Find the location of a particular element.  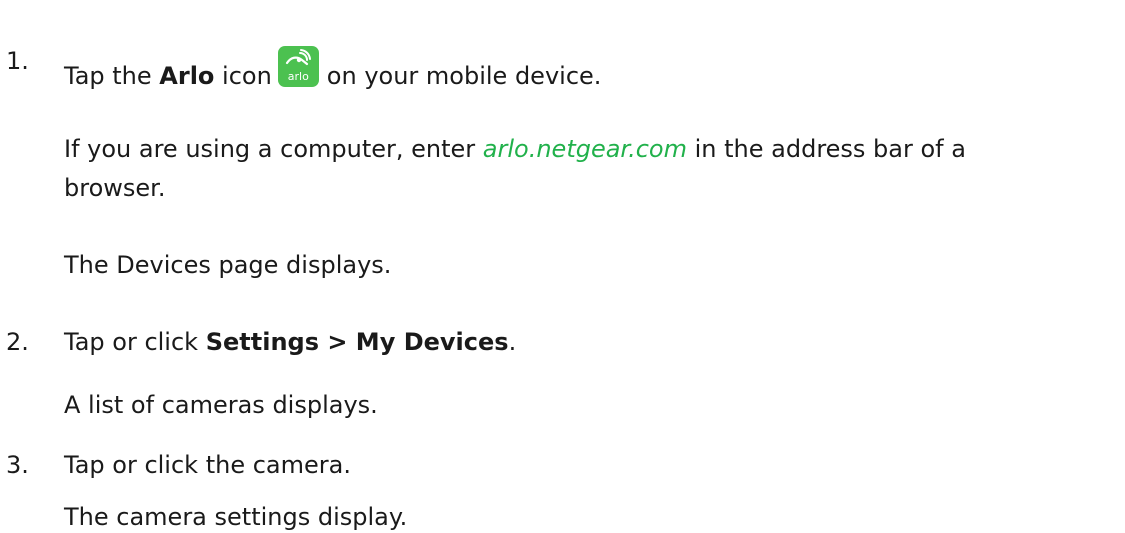

step-2-result: A list of cameras displays. is located at coordinates (221, 405).